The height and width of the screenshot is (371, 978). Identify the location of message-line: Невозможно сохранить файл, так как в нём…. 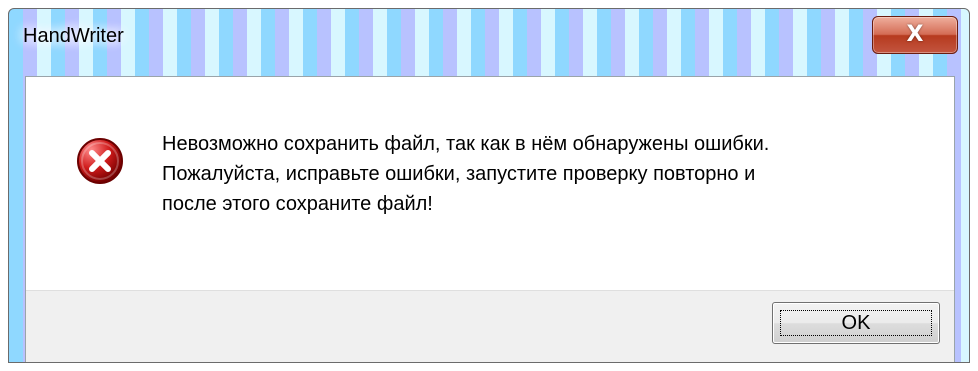
(466, 144).